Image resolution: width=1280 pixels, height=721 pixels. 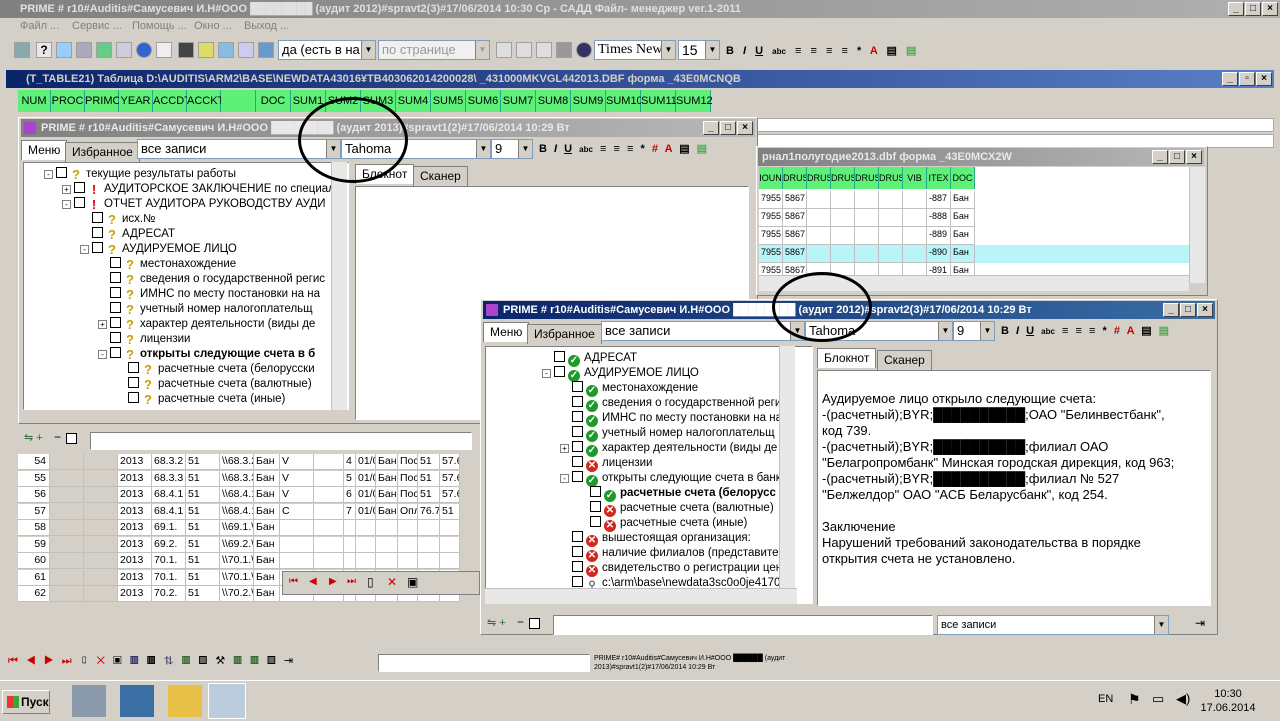 What do you see at coordinates (84, 50) in the screenshot?
I see `calc-icon` at bounding box center [84, 50].